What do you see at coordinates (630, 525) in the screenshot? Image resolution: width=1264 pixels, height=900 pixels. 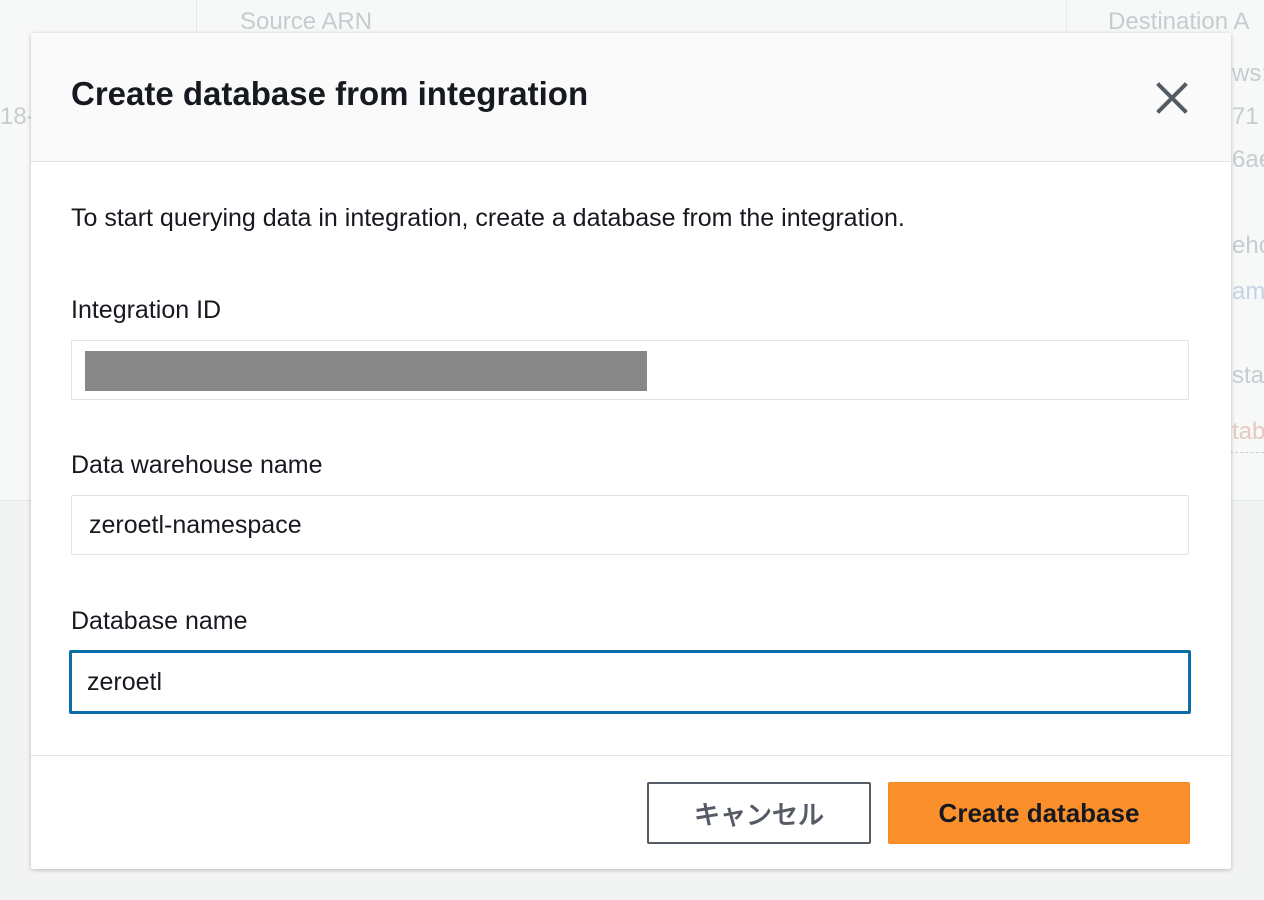 I see `data-warehouse-name-input` at bounding box center [630, 525].